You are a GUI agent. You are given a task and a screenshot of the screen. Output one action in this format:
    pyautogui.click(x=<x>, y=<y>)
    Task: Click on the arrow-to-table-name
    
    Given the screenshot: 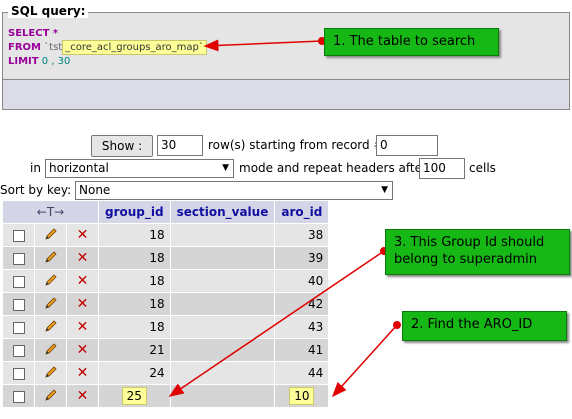 What is the action you would take?
    pyautogui.click(x=263, y=45)
    